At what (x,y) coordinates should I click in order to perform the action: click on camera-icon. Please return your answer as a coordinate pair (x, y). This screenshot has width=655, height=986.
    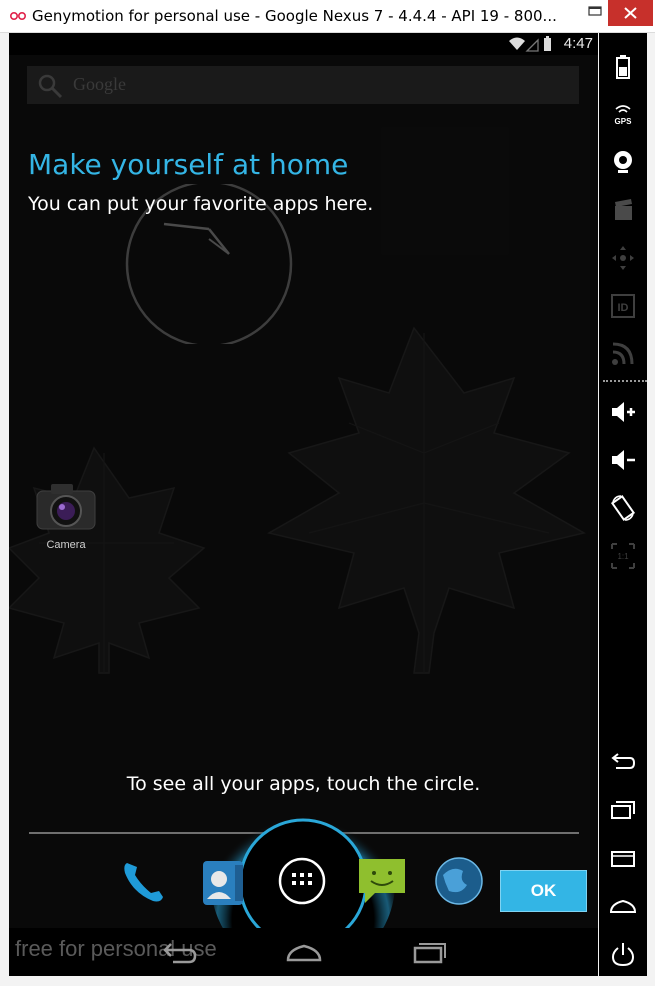
    Looking at the image, I should click on (66, 507).